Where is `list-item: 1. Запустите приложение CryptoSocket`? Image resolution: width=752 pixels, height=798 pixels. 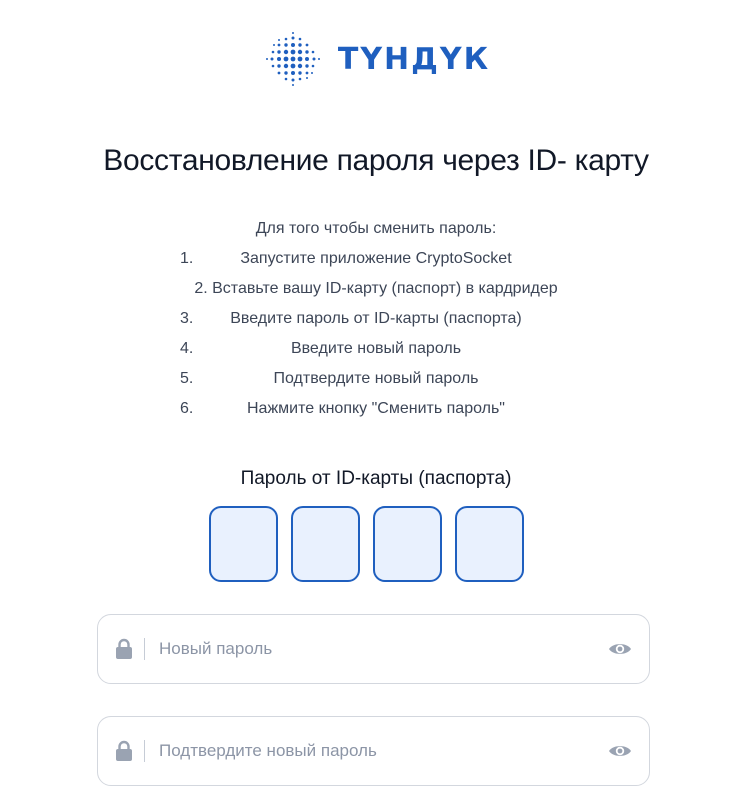
list-item: 1. Запустите приложение CryptoSocket is located at coordinates (376, 263).